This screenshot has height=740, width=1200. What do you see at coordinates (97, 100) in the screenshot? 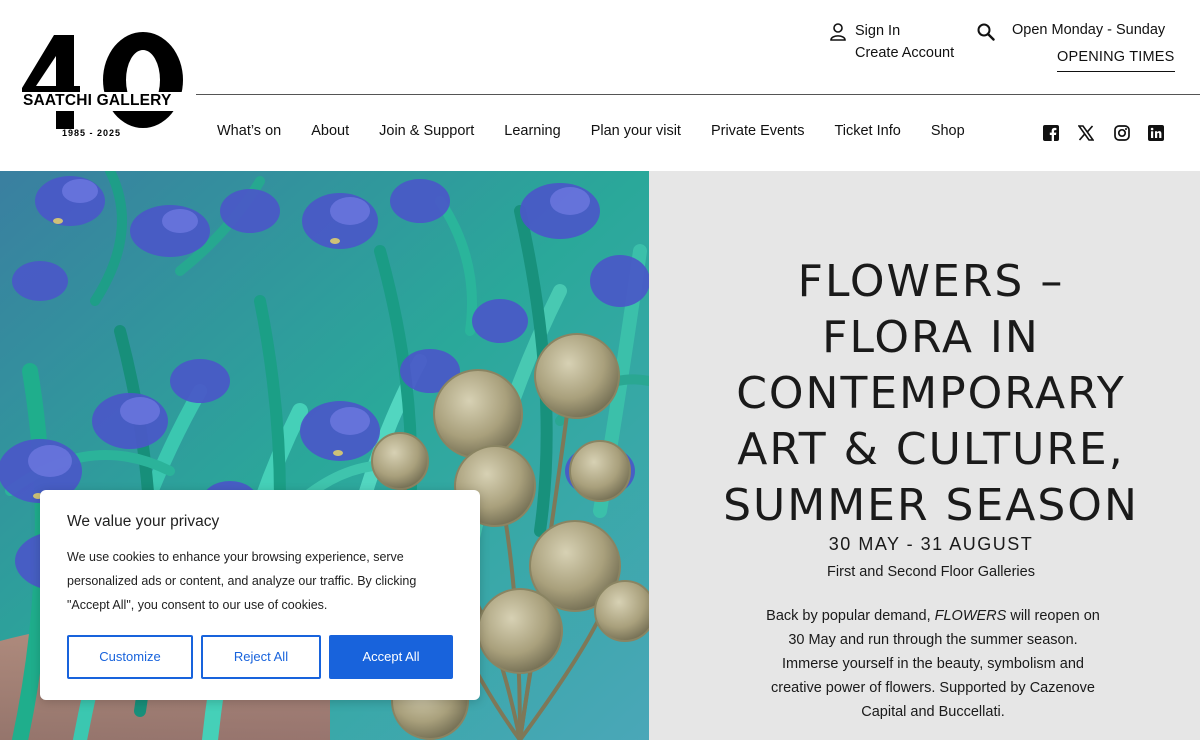
I see `logo-wordmark: SAATCHI GALLERY` at bounding box center [97, 100].